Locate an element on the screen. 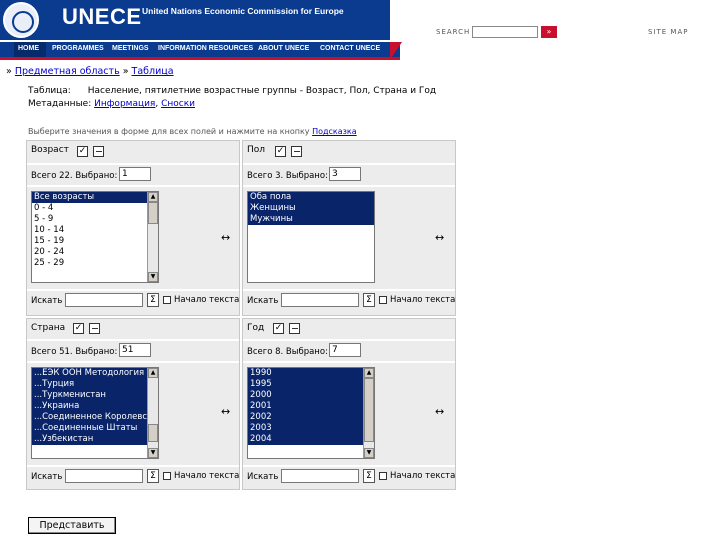 The height and width of the screenshot is (540, 720). list-item: 2001 is located at coordinates (305, 406).